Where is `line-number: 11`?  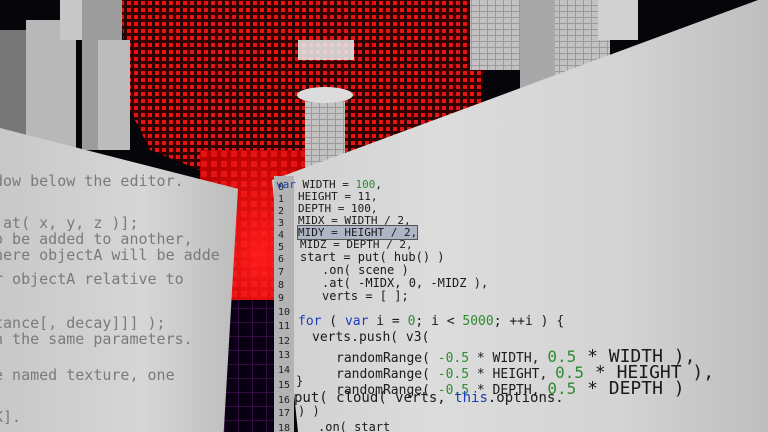 line-number: 11 is located at coordinates (284, 326).